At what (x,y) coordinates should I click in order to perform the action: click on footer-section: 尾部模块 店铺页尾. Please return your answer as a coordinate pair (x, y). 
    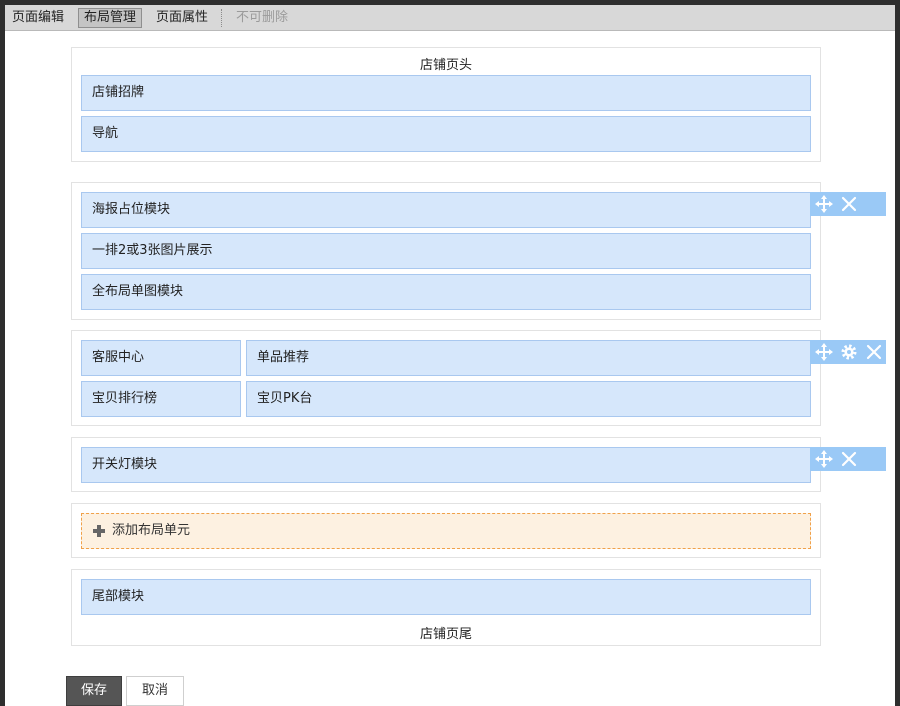
    Looking at the image, I should click on (446, 607).